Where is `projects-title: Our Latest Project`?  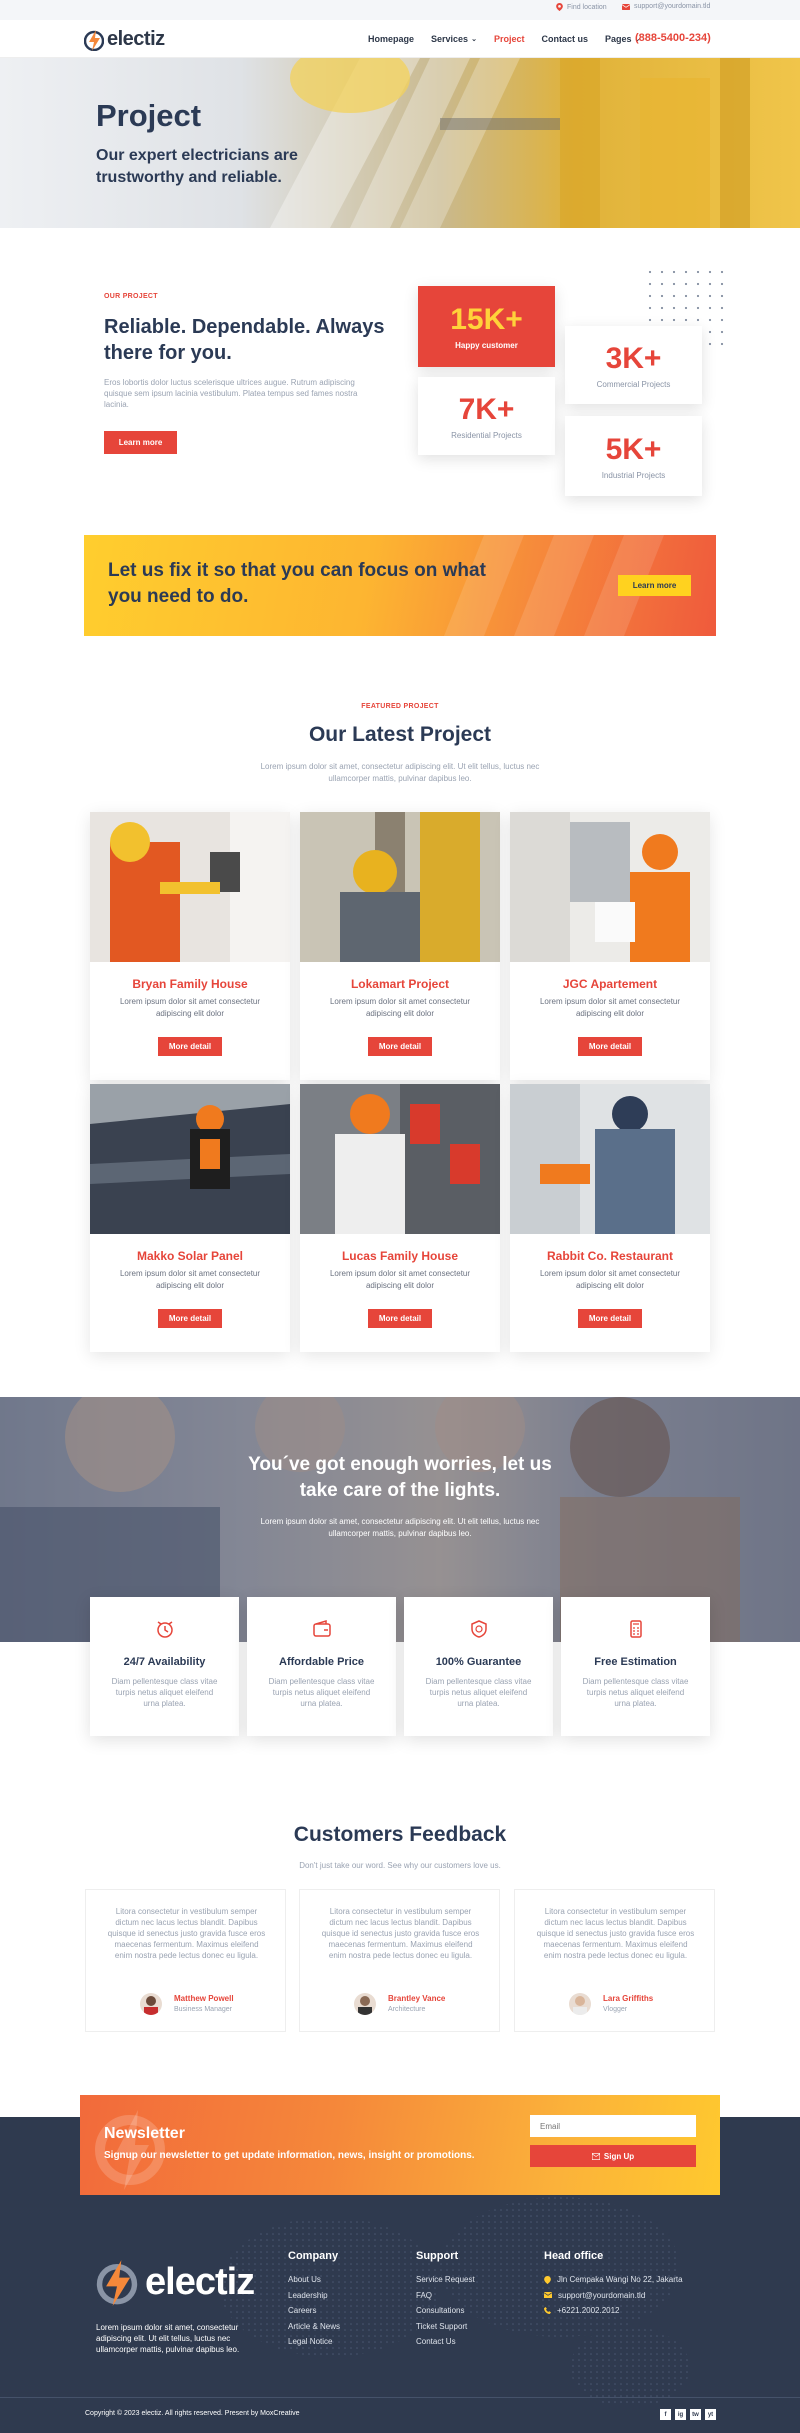
projects-title: Our Latest Project is located at coordinates (400, 734).